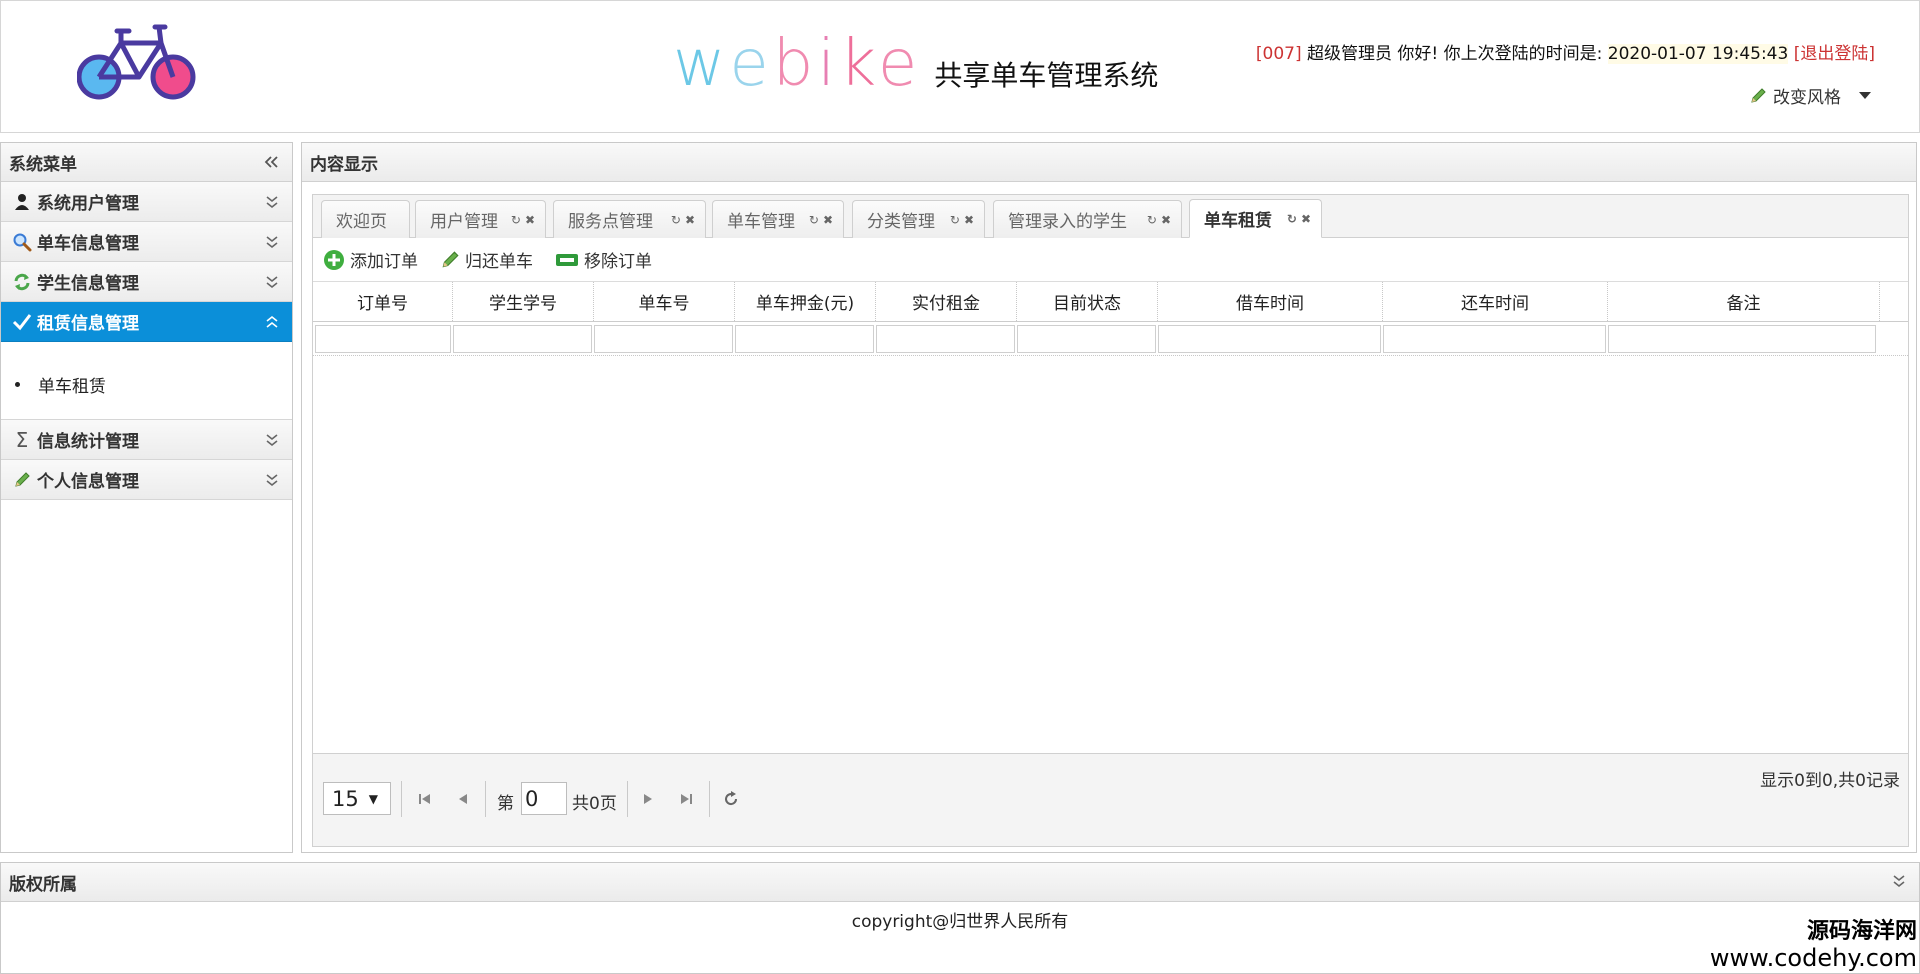 This screenshot has width=1920, height=974. I want to click on first-page-icon, so click(425, 799).